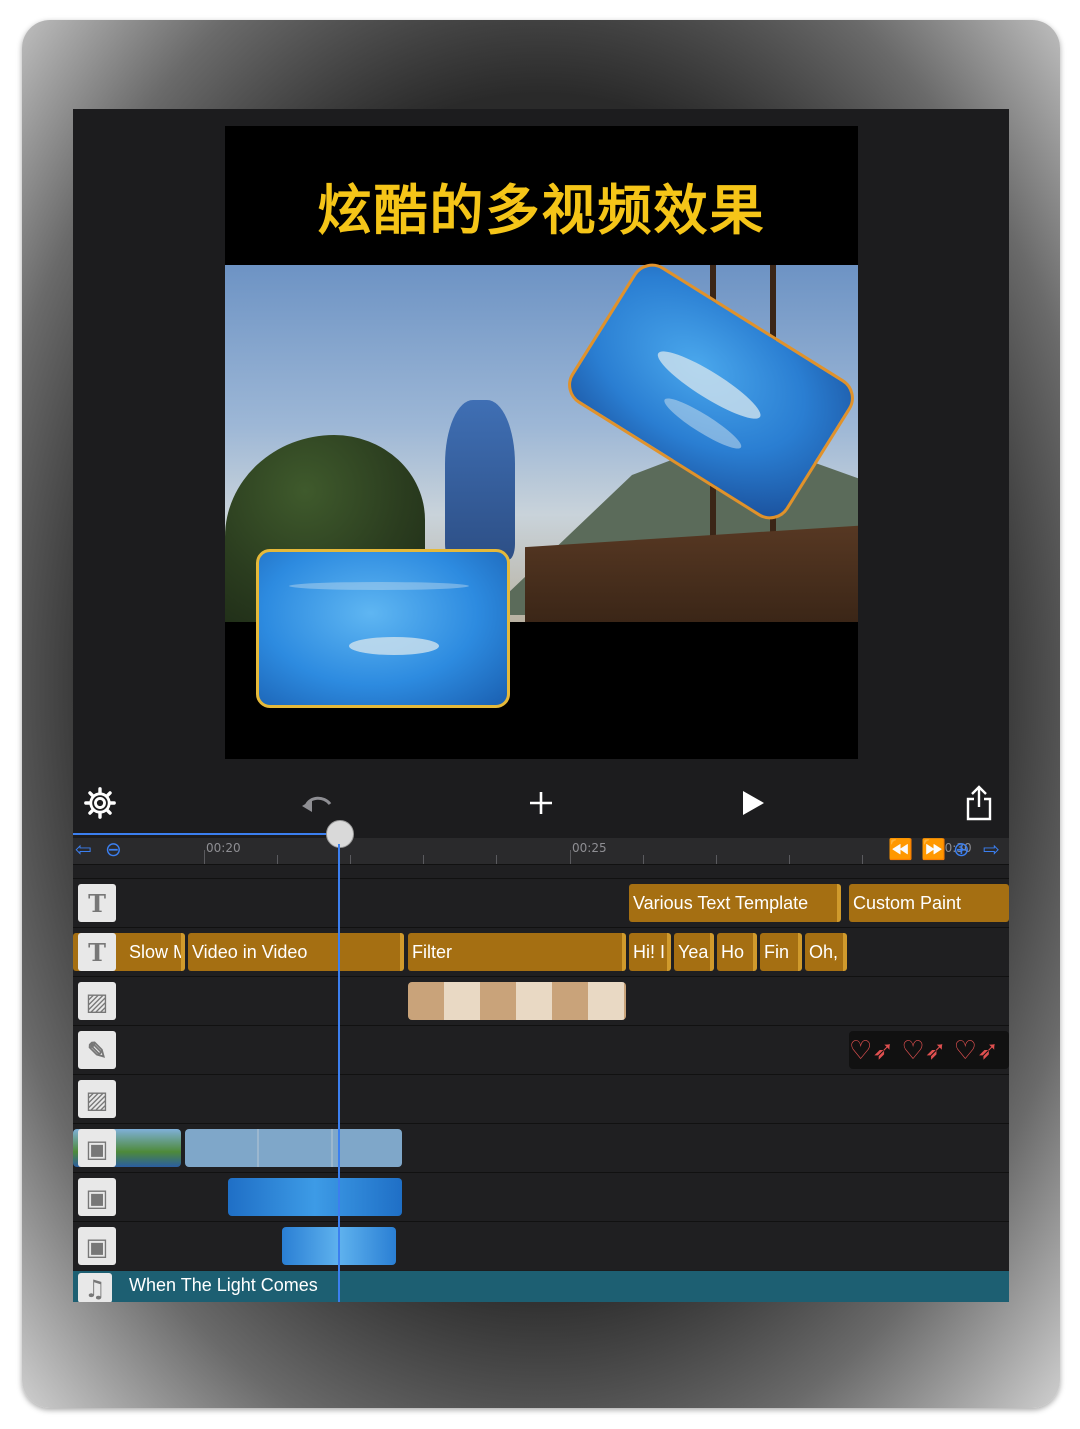 The height and width of the screenshot is (1429, 1080). What do you see at coordinates (541, 1049) in the screenshot?
I see `paint-track: ✎ ♡➶ ♡➶ ♡➶` at bounding box center [541, 1049].